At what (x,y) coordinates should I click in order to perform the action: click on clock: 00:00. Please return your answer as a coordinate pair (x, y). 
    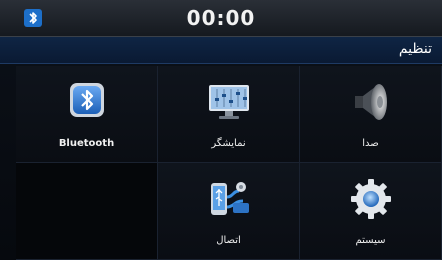
    Looking at the image, I should click on (221, 18).